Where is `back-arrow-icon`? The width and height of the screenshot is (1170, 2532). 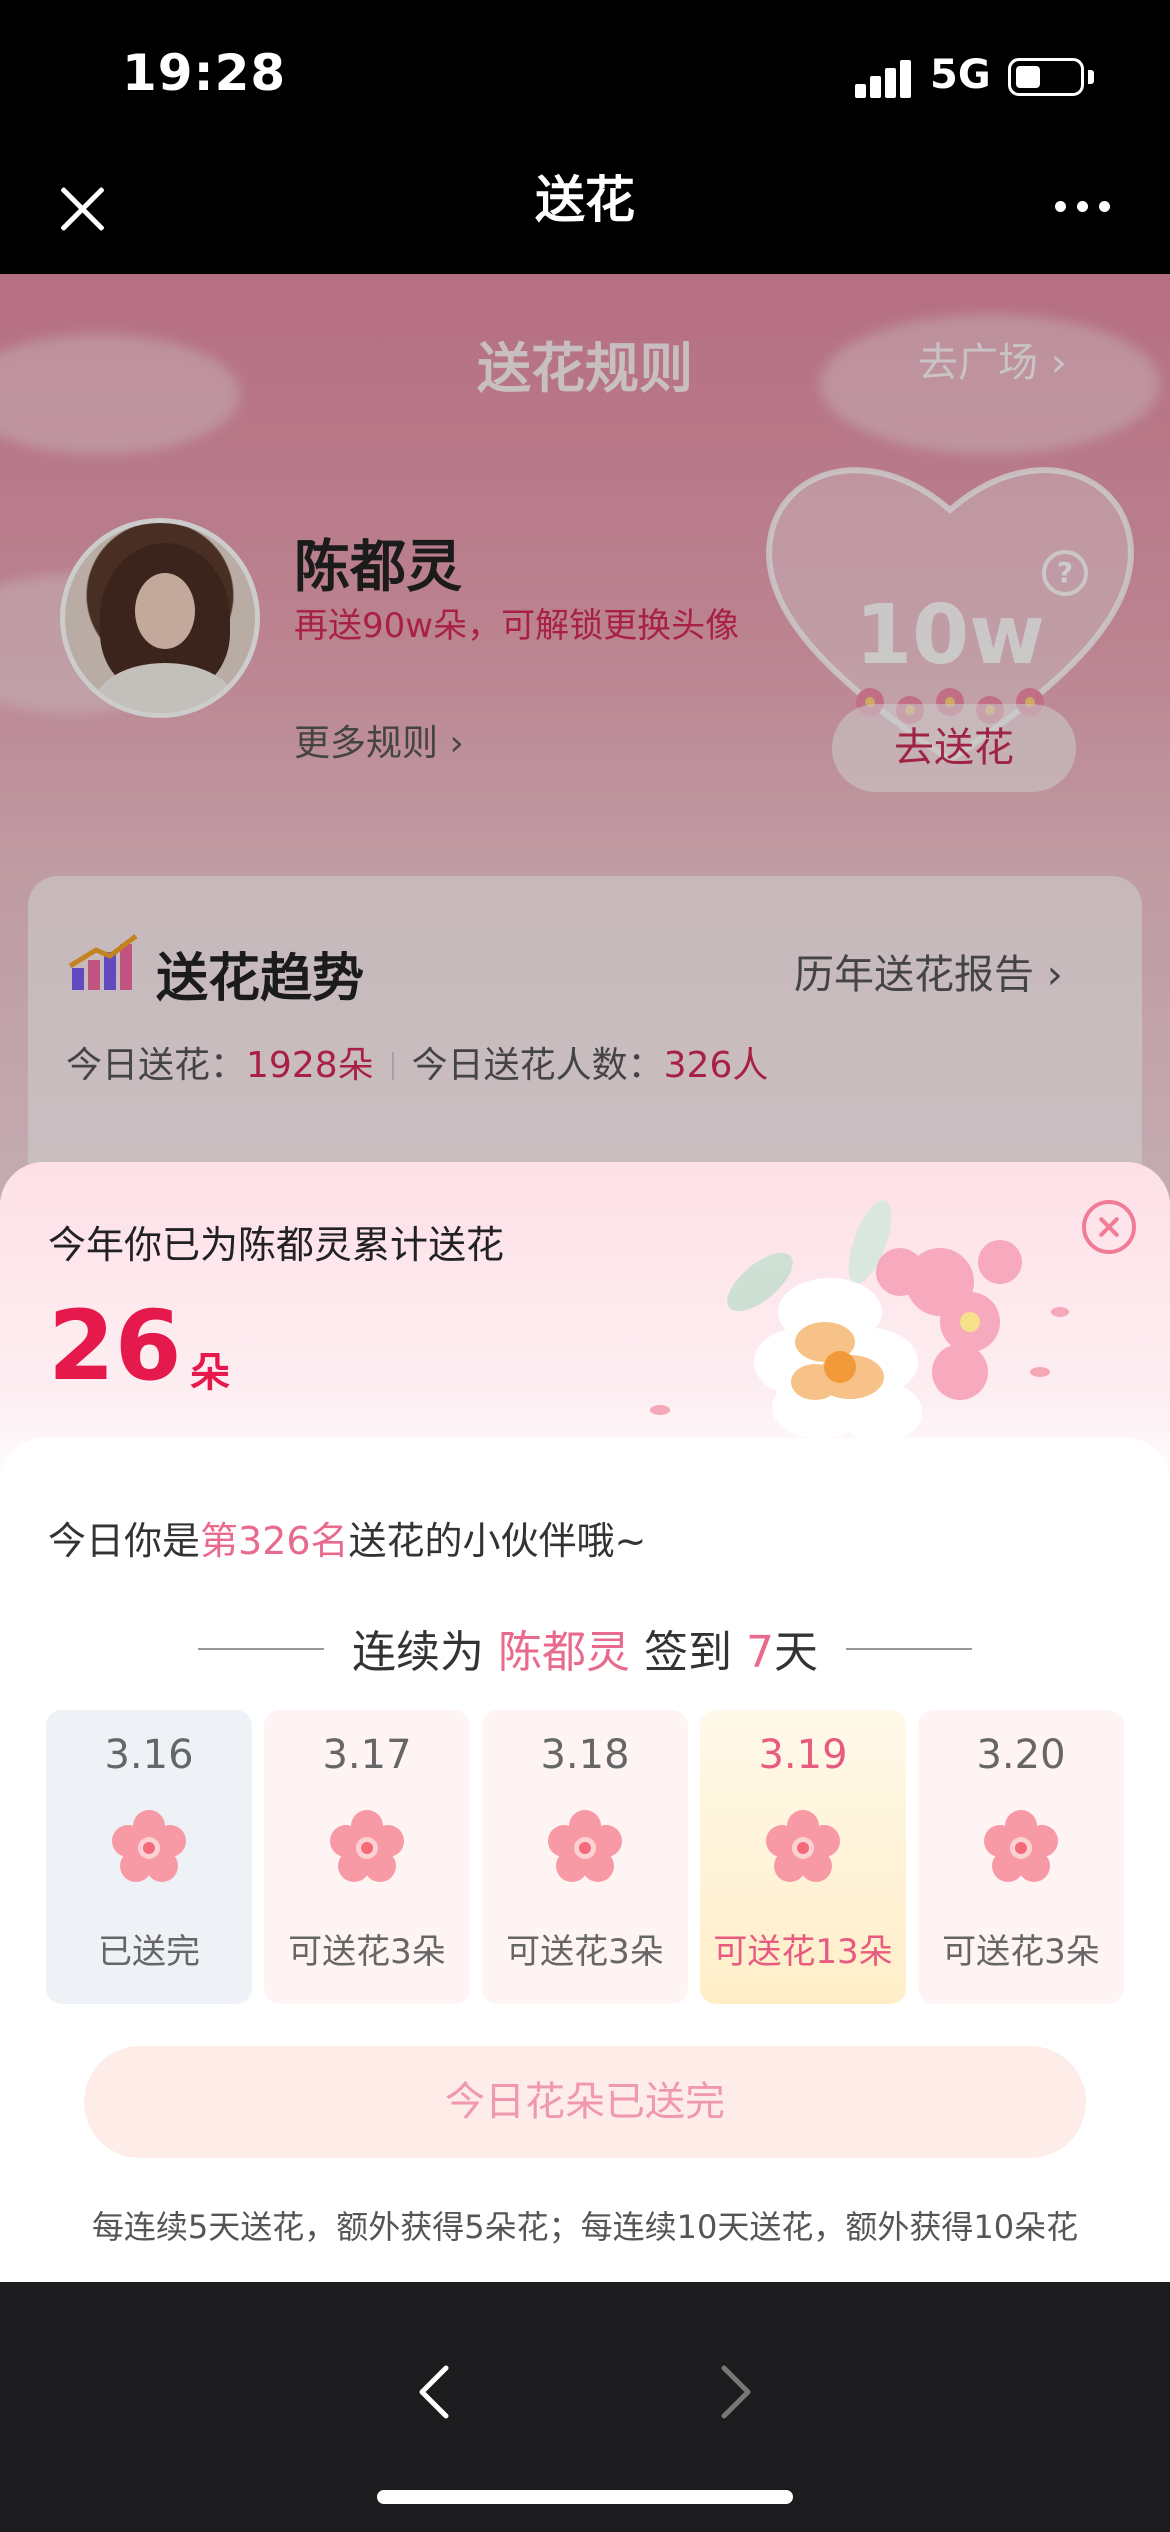 back-arrow-icon is located at coordinates (435, 2392).